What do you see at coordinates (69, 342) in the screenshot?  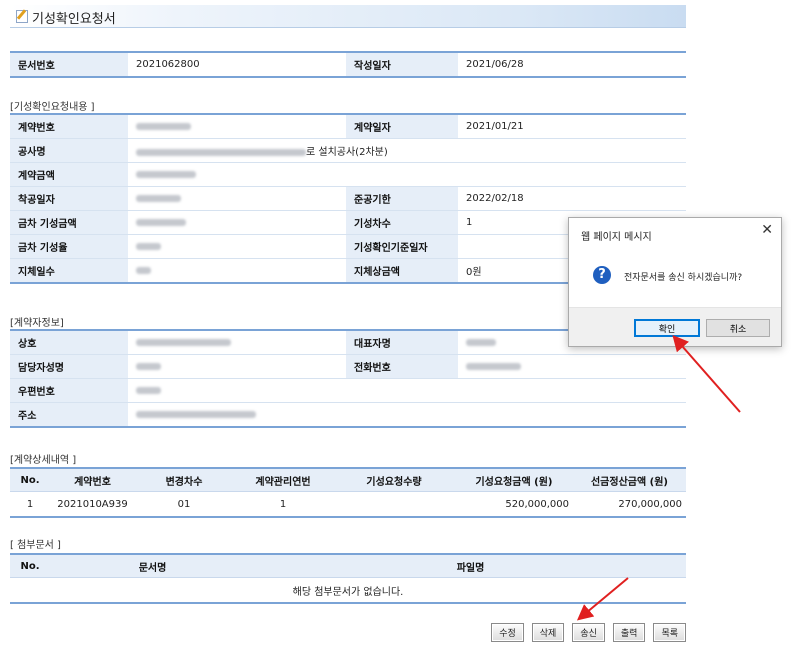 I see `company-label: 상호` at bounding box center [69, 342].